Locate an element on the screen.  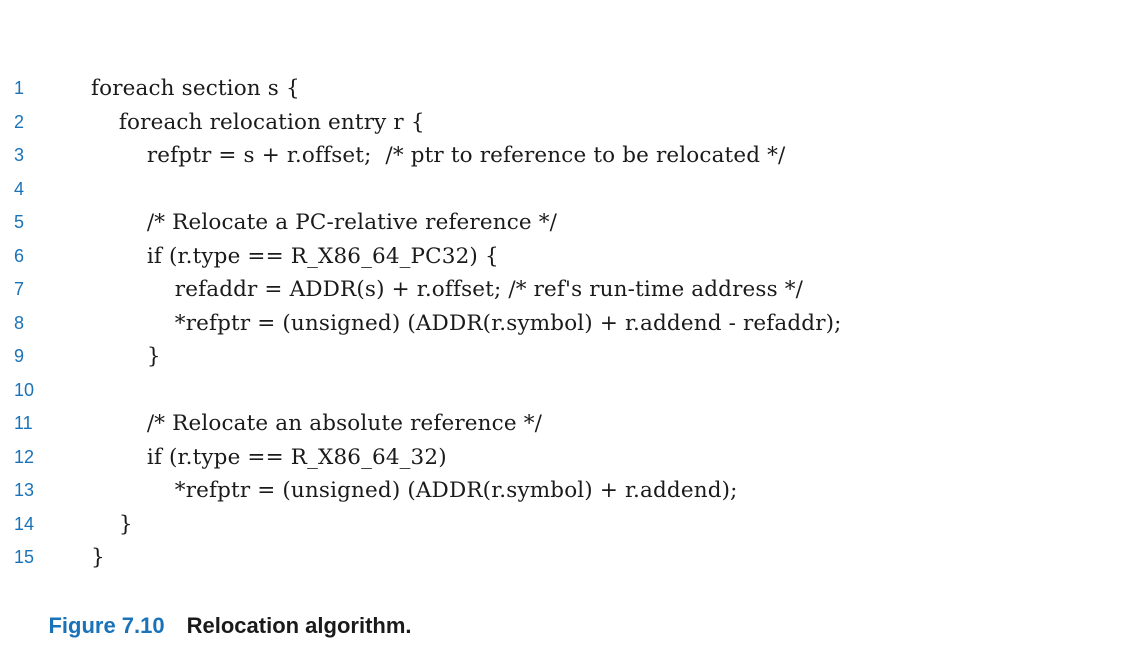
line-number: 3 is located at coordinates (19, 155).